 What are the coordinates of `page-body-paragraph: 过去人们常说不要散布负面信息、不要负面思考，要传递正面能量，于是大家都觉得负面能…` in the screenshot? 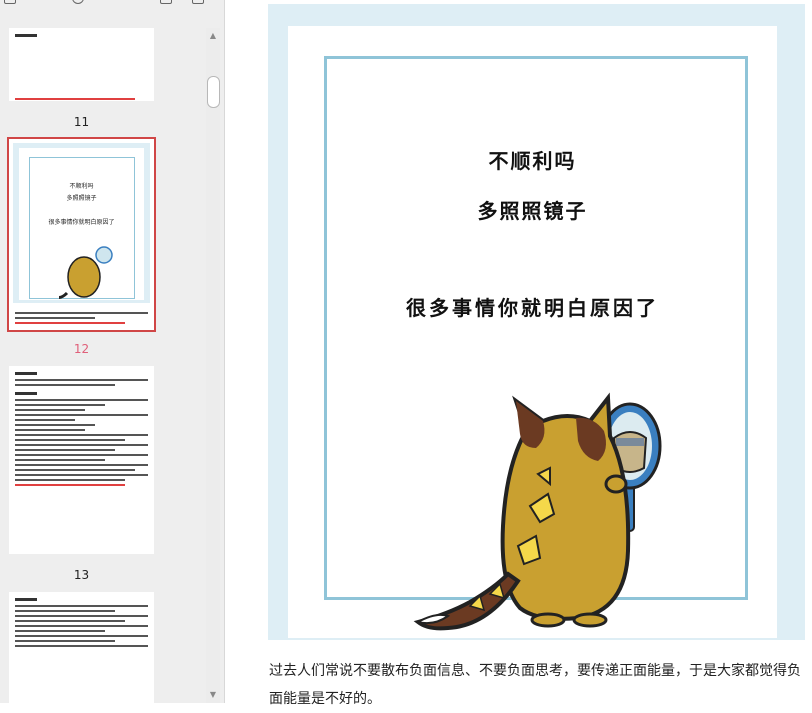 It's located at (535, 685).